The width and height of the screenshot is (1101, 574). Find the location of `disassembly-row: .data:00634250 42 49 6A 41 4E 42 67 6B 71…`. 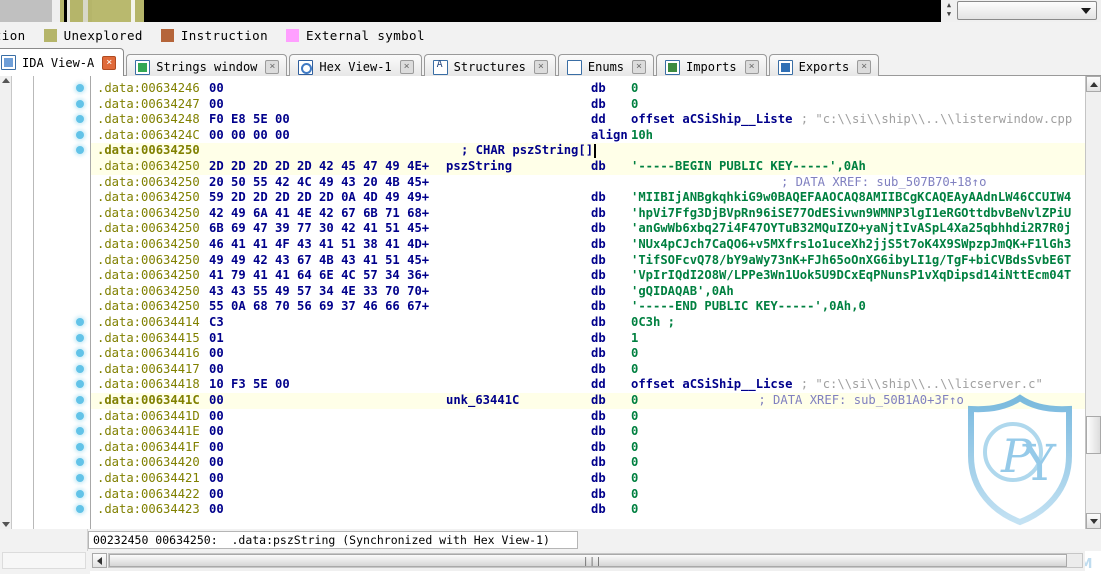

disassembly-row: .data:00634250 42 49 6A 41 4E 42 67 6B 71… is located at coordinates (588, 214).